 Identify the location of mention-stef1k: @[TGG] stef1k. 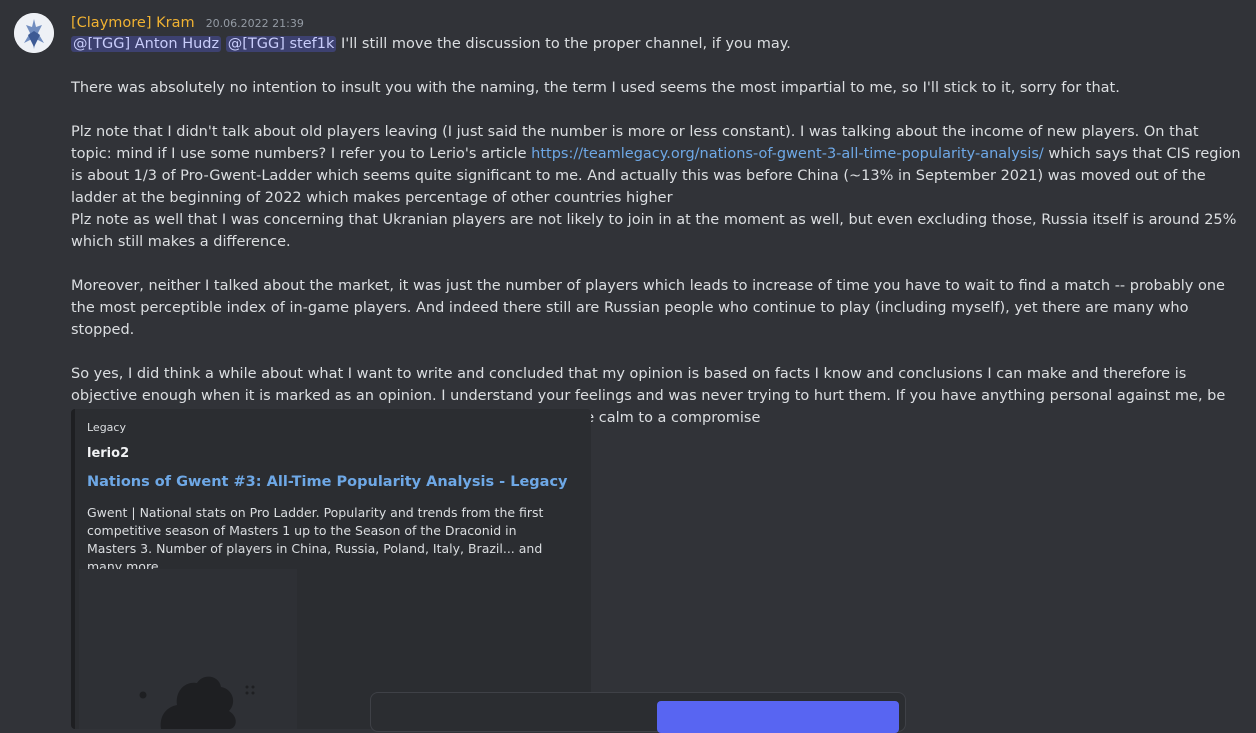
(281, 44).